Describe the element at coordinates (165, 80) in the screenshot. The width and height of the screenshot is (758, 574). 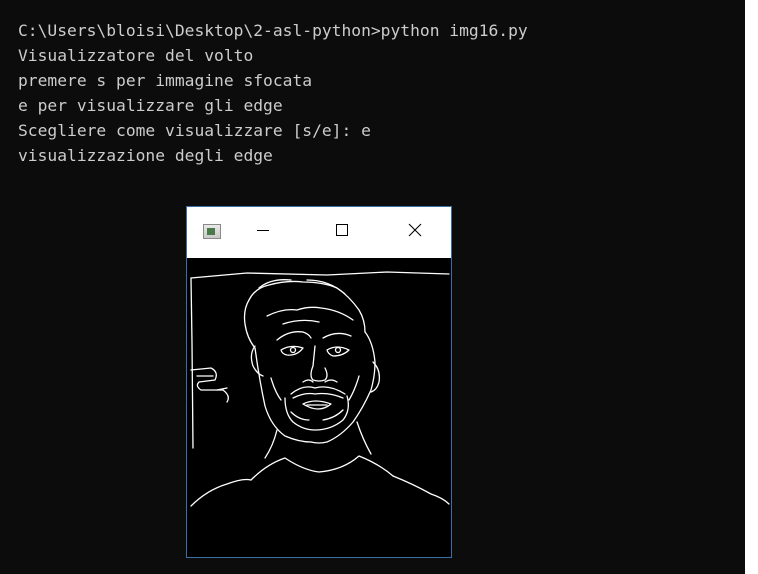
I see `console-line: premere s per immagine sfocata` at that location.